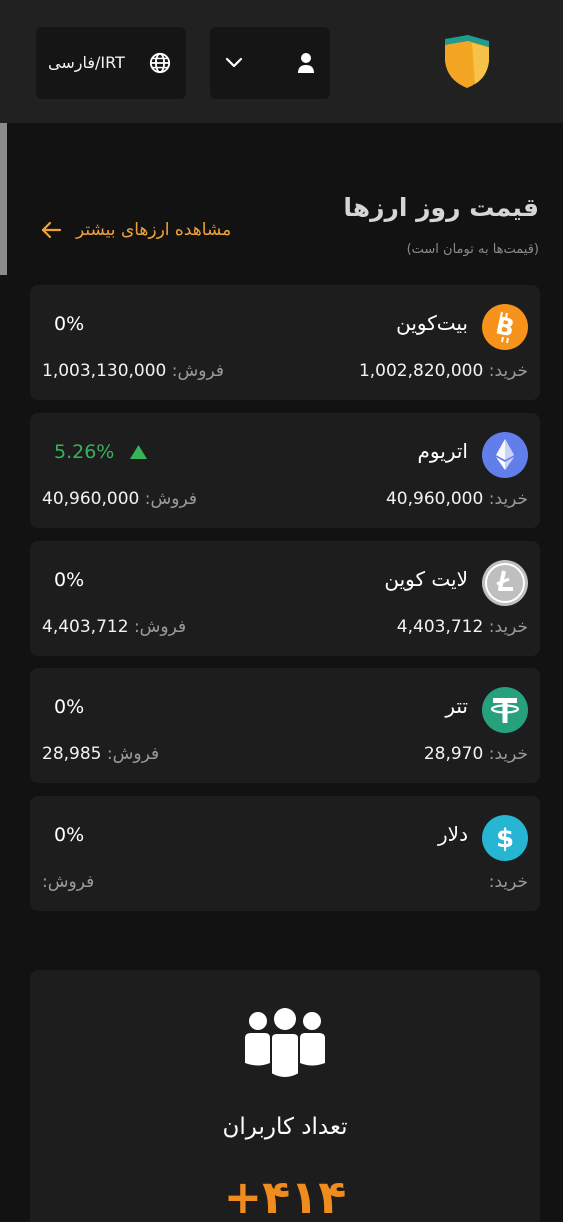 The height and width of the screenshot is (1222, 563). What do you see at coordinates (421, 371) in the screenshot?
I see `buy-value: 1,002,820,000` at bounding box center [421, 371].